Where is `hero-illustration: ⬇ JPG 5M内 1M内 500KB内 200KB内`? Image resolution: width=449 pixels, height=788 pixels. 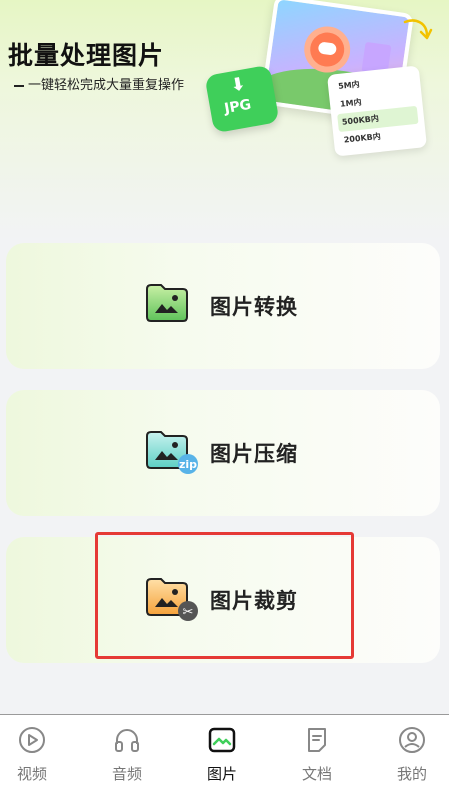
hero-illustration: ⬇ JPG 5M内 1M内 500KB内 200KB内 is located at coordinates (326, 80).